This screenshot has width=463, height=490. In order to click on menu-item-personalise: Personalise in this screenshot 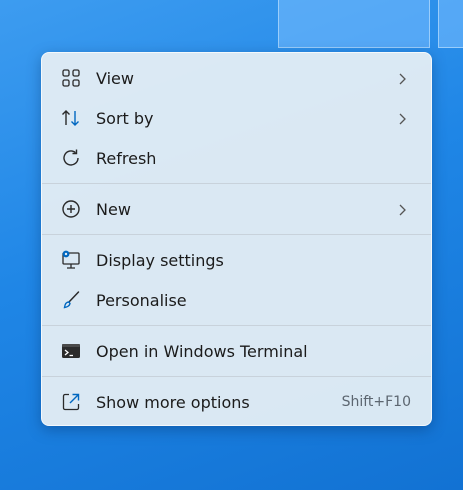, I will do `click(236, 300)`.